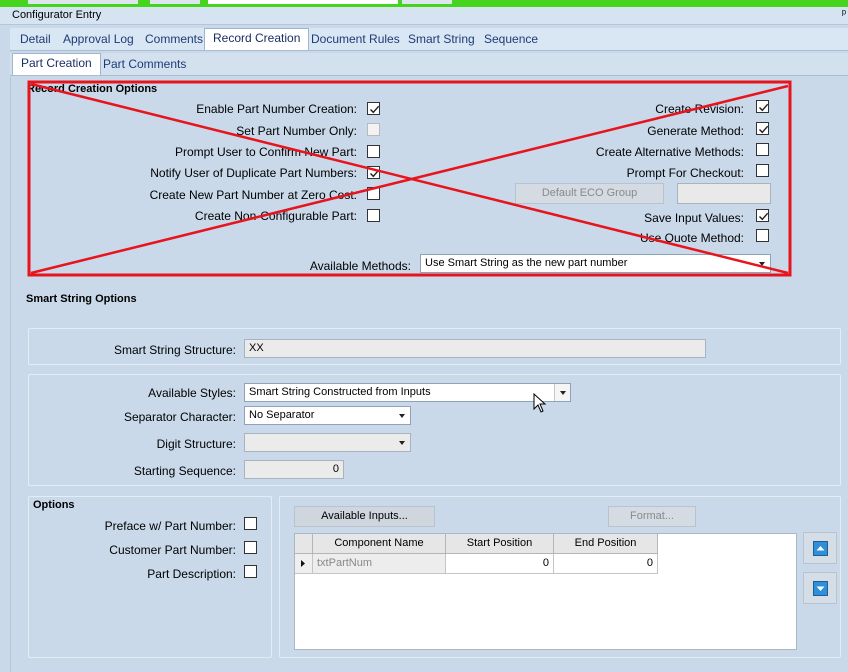  I want to click on available-methods-dropdown: Use Smart String as the new part number, so click(595, 263).